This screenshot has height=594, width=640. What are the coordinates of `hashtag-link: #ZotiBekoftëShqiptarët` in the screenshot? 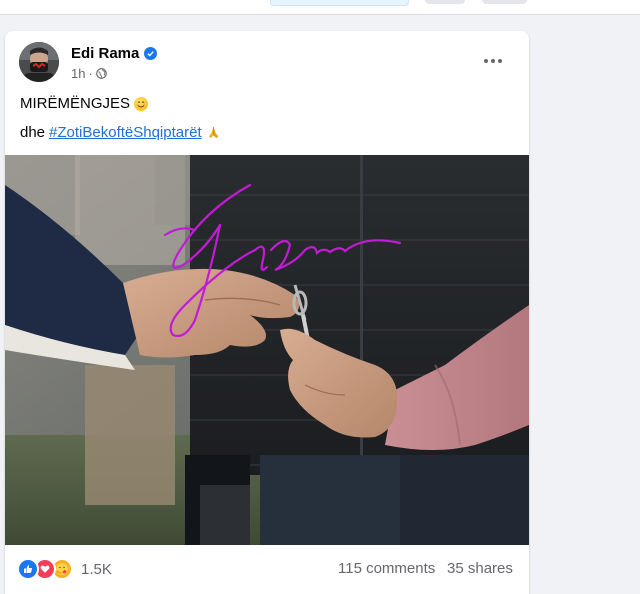 It's located at (125, 132).